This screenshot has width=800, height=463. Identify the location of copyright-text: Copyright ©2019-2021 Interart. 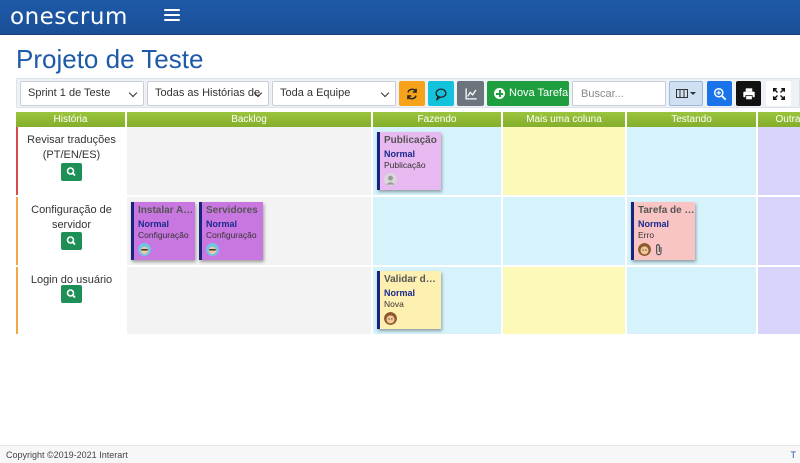
(67, 455).